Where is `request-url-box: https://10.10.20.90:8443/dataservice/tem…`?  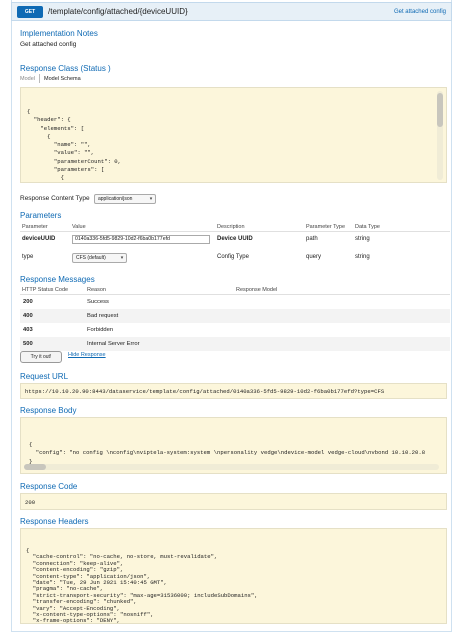
request-url-box: https://10.10.20.90:8443/dataservice/tem… is located at coordinates (233, 391).